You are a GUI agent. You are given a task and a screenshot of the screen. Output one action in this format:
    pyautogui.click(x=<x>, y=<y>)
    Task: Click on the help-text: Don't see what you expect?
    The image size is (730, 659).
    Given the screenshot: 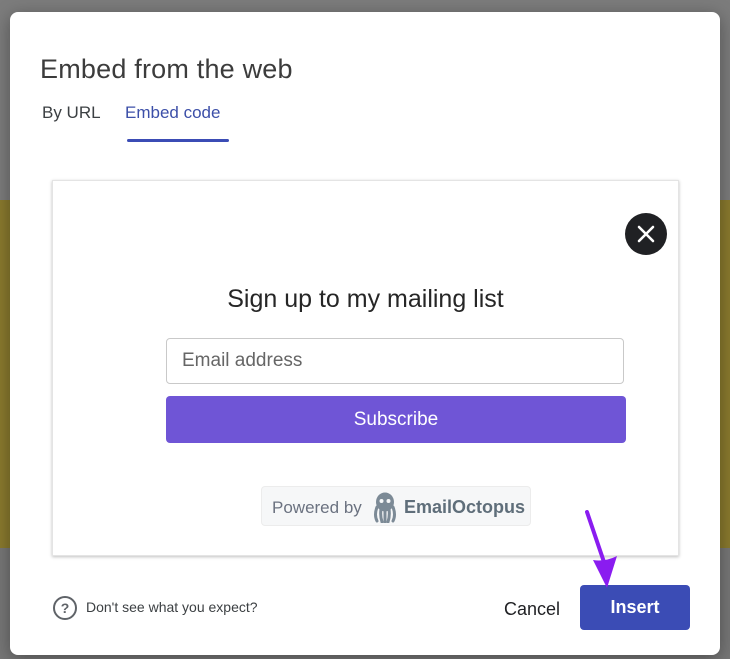 What is the action you would take?
    pyautogui.click(x=172, y=607)
    